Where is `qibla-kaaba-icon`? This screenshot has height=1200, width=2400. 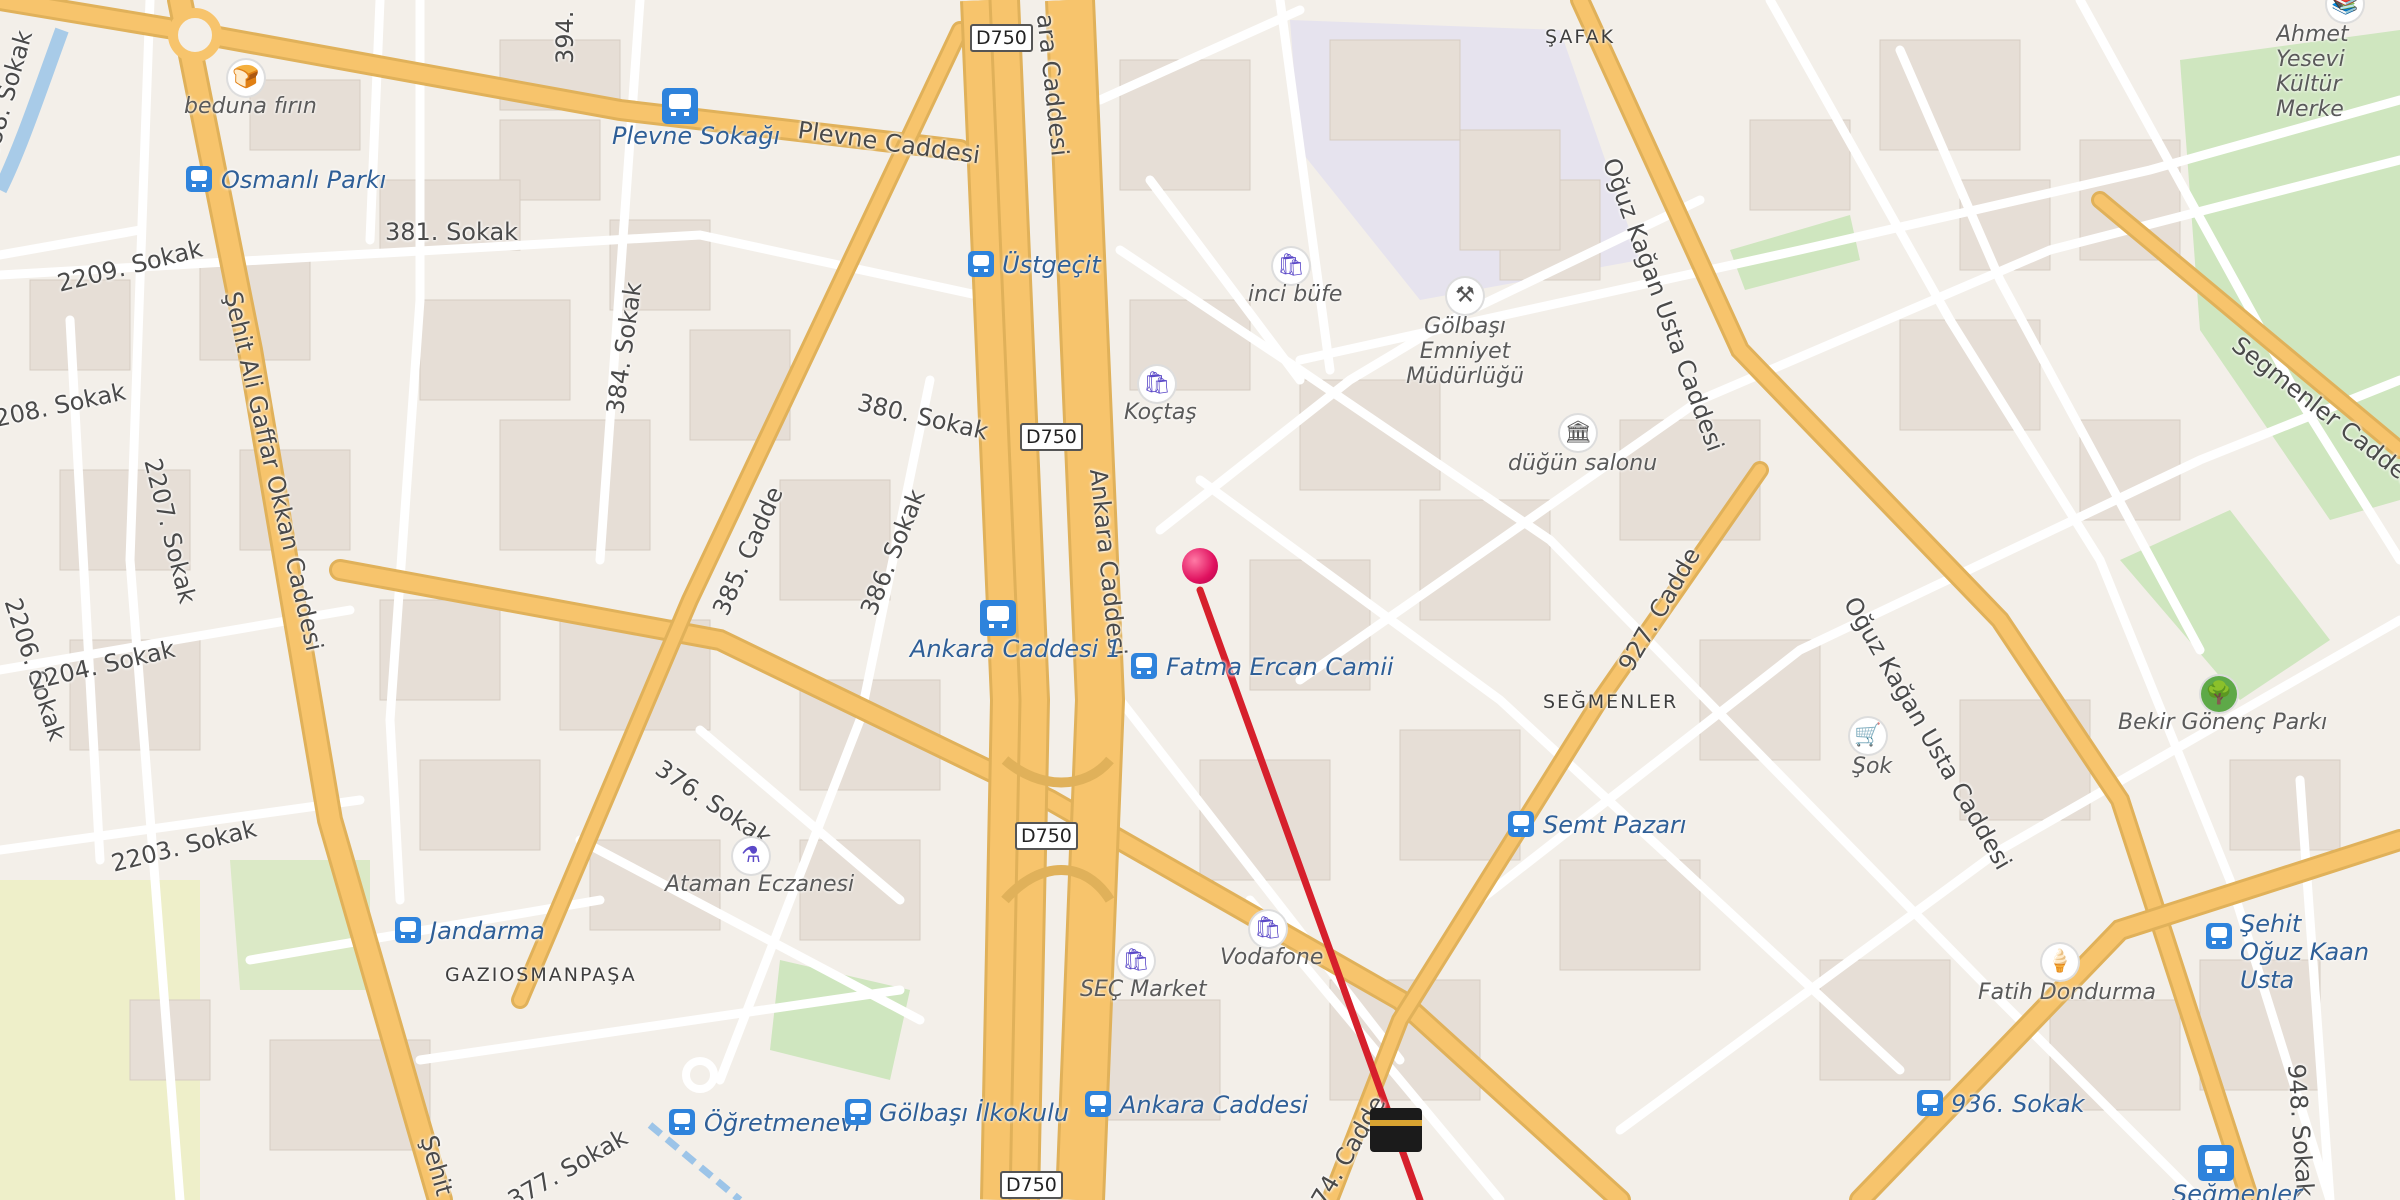 qibla-kaaba-icon is located at coordinates (1396, 1130).